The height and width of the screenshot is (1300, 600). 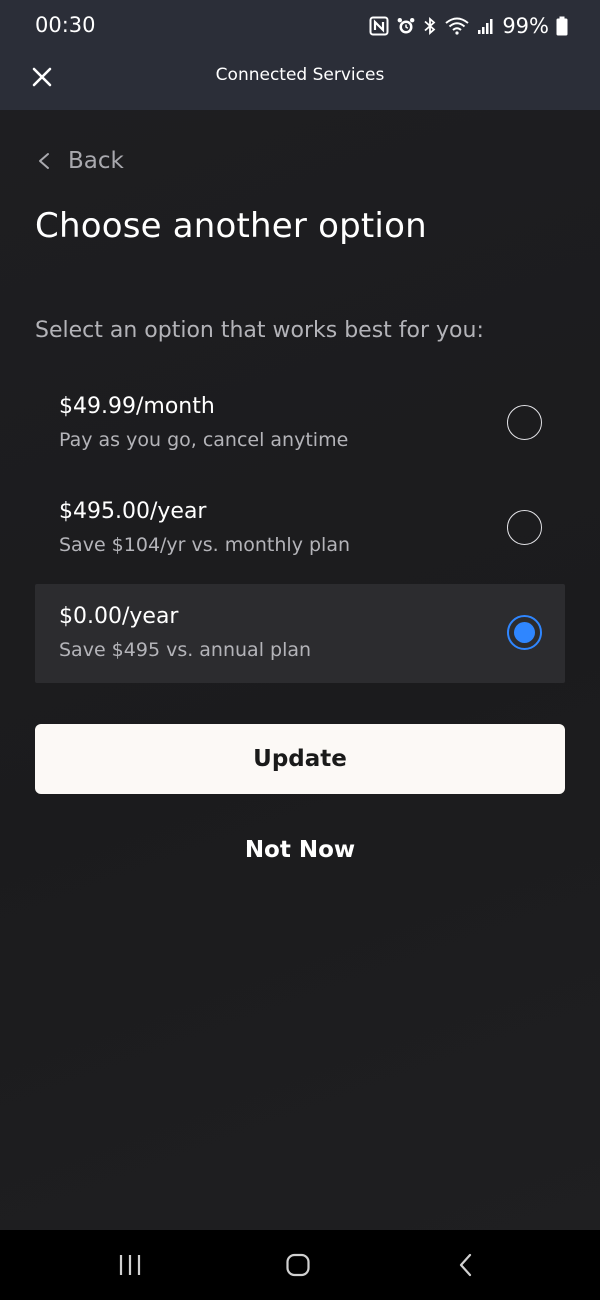 I want to click on option-description: Save $104/yr vs. monthly plan, so click(x=205, y=545).